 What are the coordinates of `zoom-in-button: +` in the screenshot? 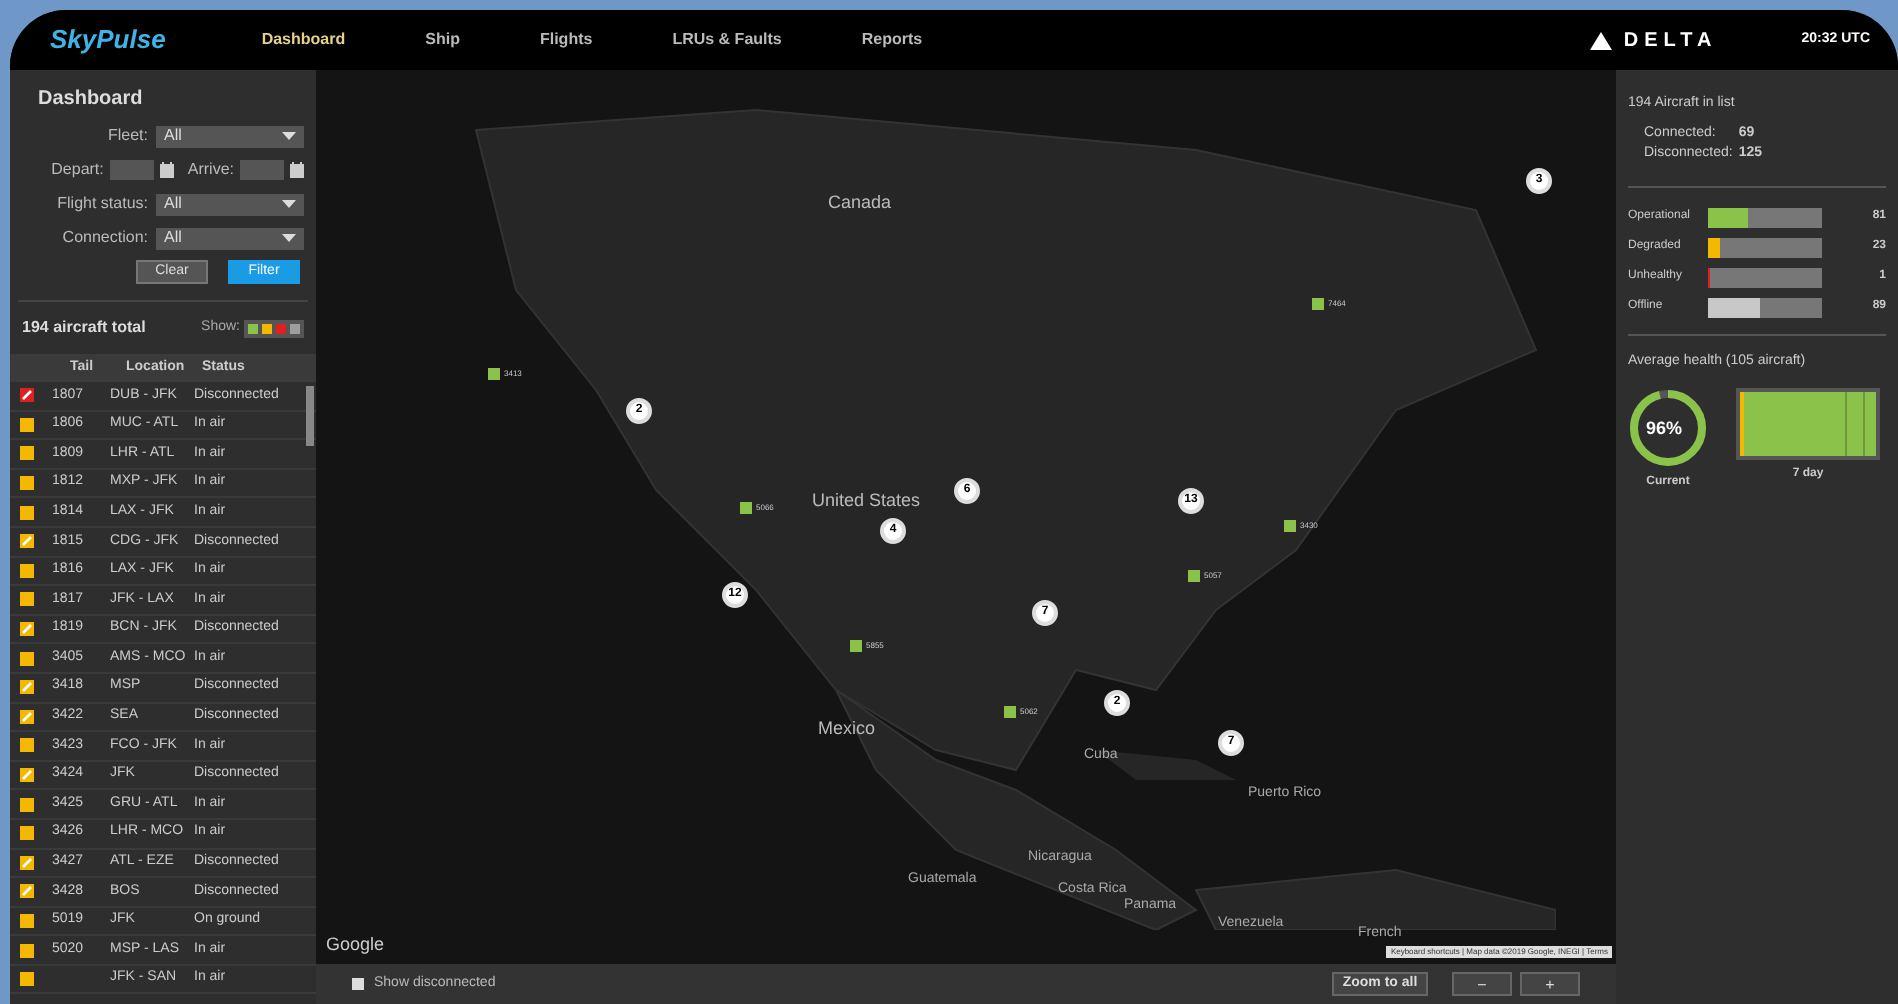 It's located at (1550, 984).